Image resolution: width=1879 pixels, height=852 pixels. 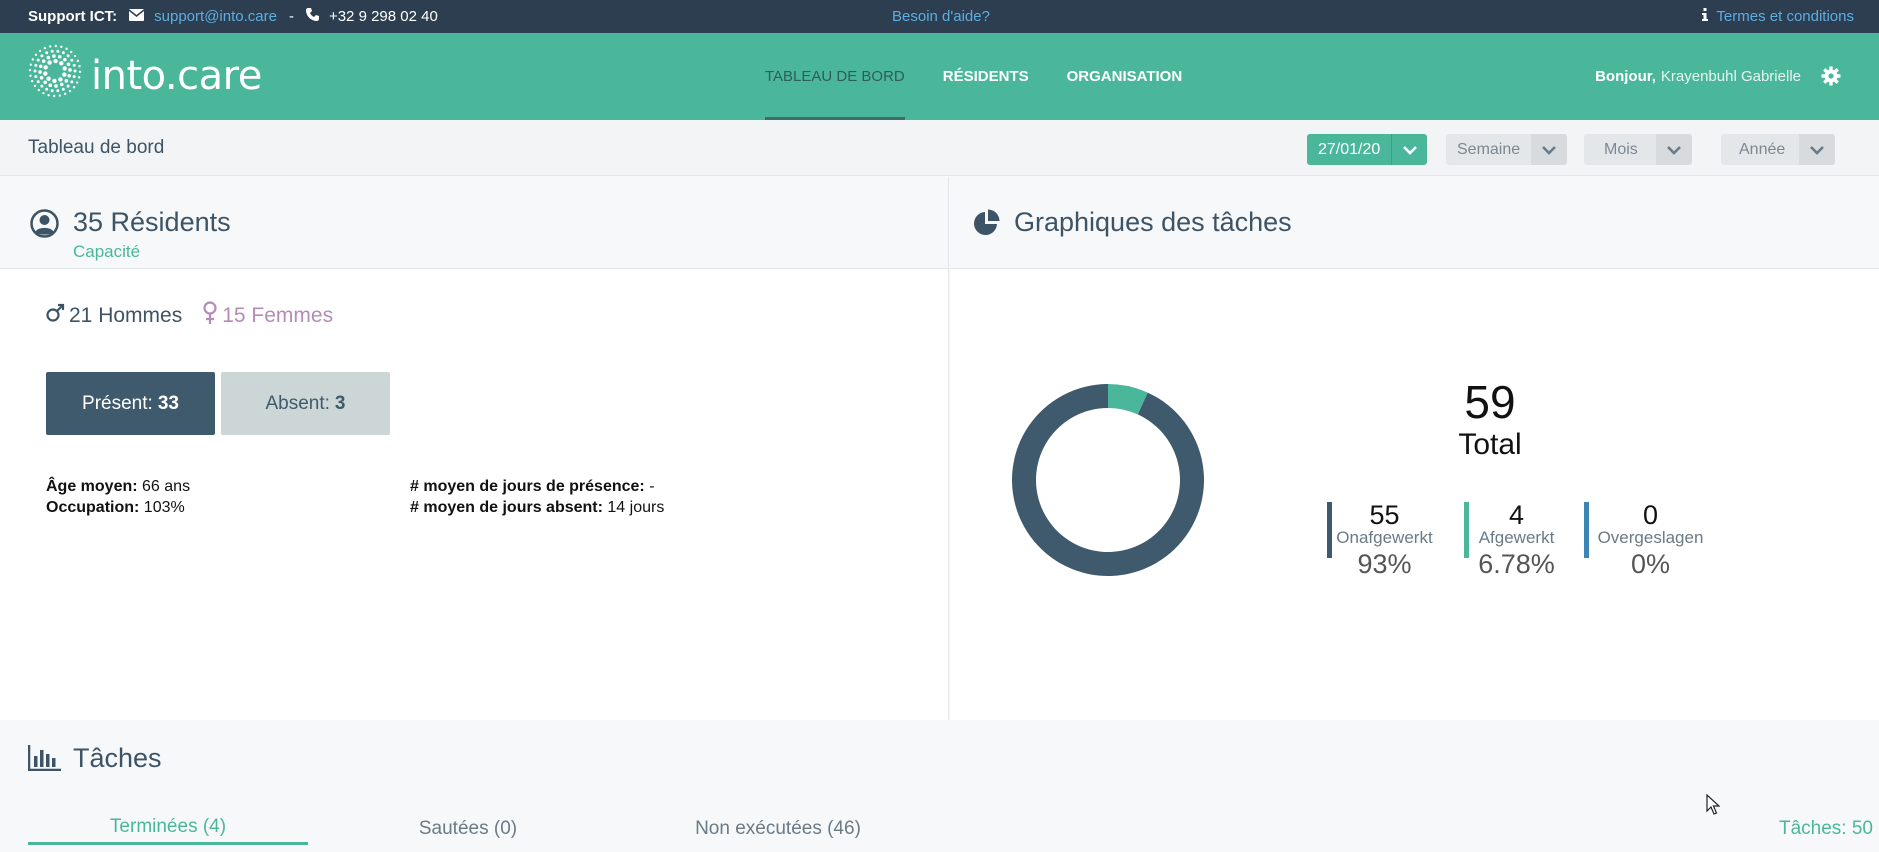 I want to click on women-count: 15 Femmes, so click(x=267, y=316).